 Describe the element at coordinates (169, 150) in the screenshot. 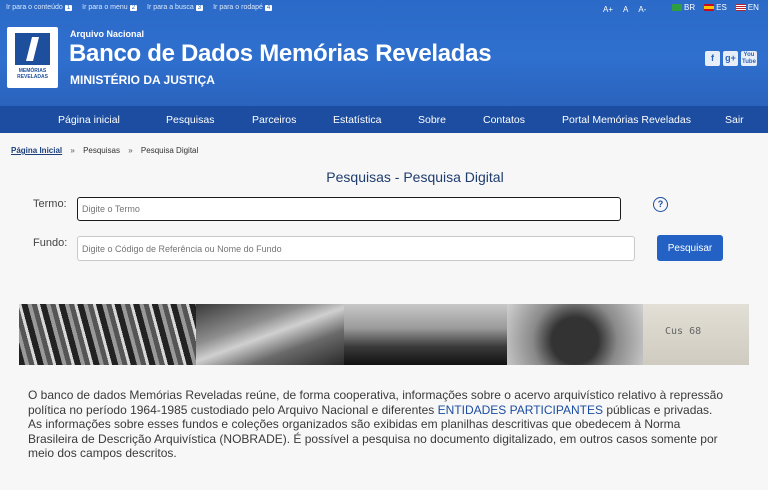

I see `breadcrumb-current: Pesquisa Digital` at that location.